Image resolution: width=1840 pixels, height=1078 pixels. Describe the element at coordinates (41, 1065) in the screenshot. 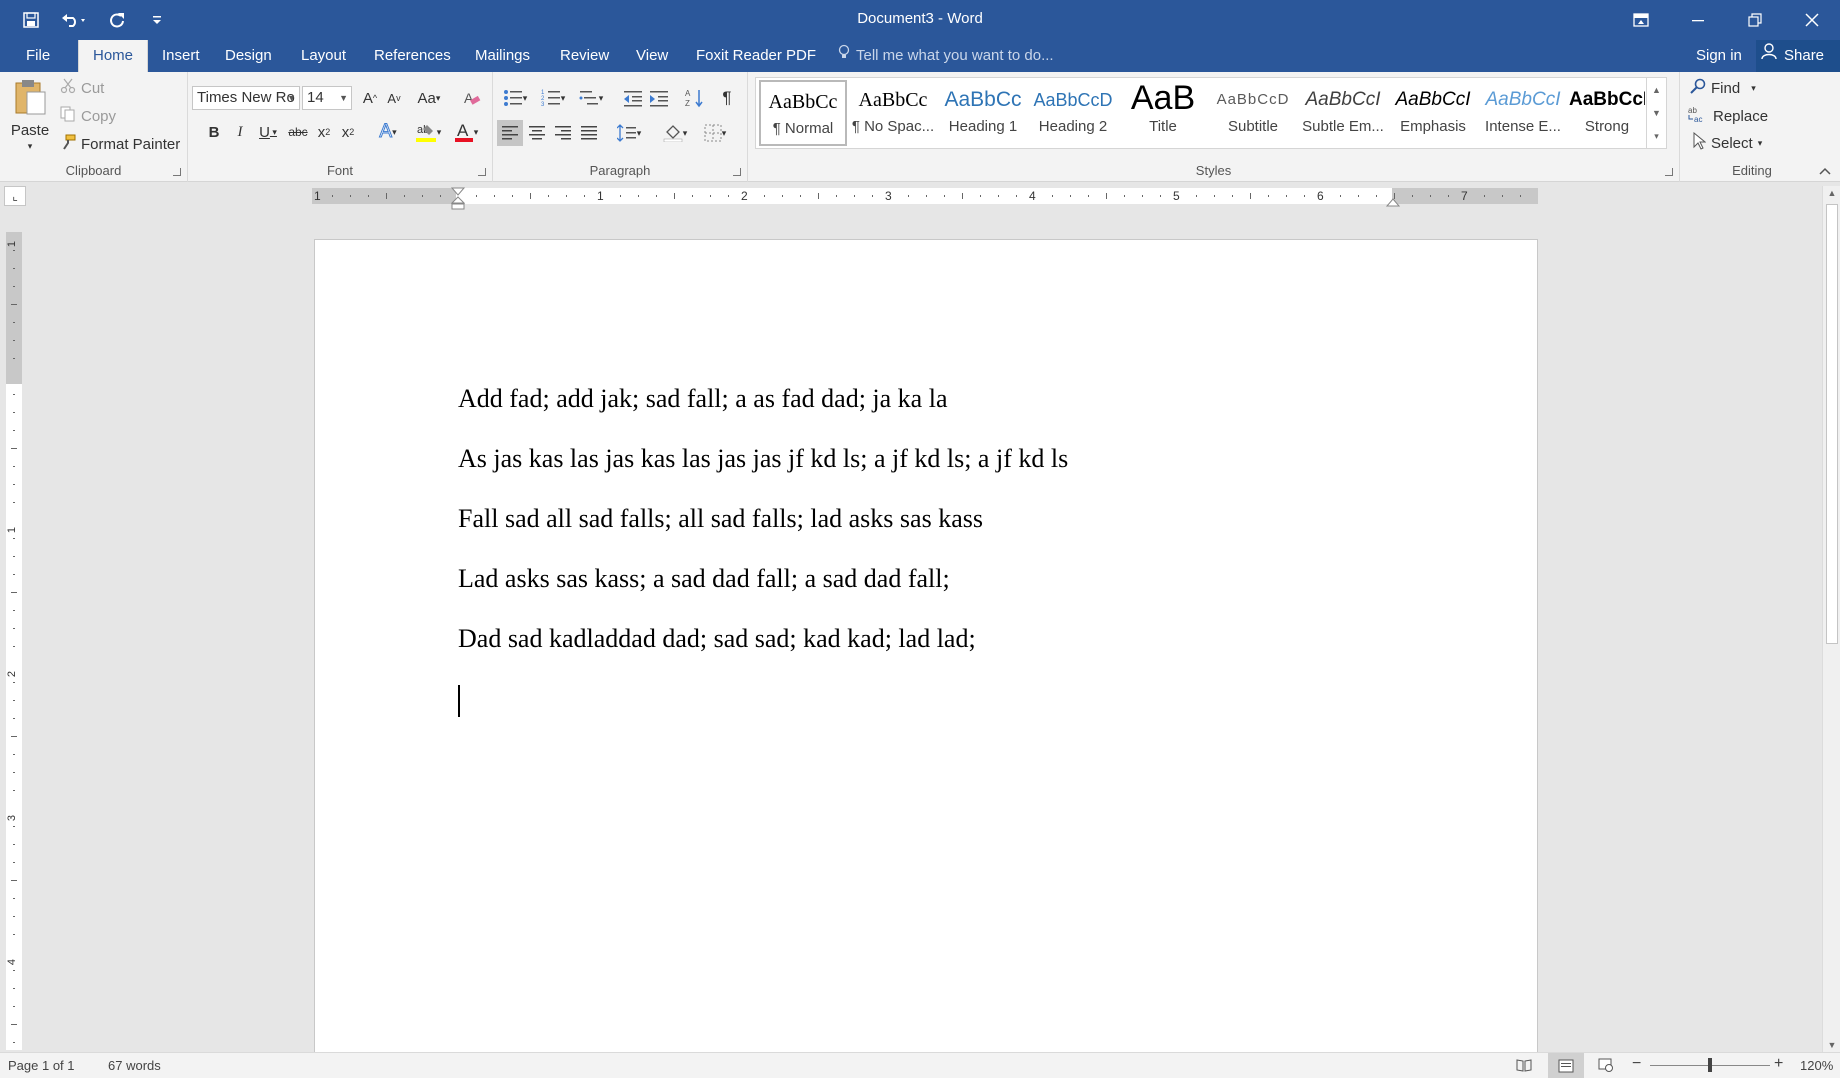

I see `page-count: Page 1 of 1` at that location.